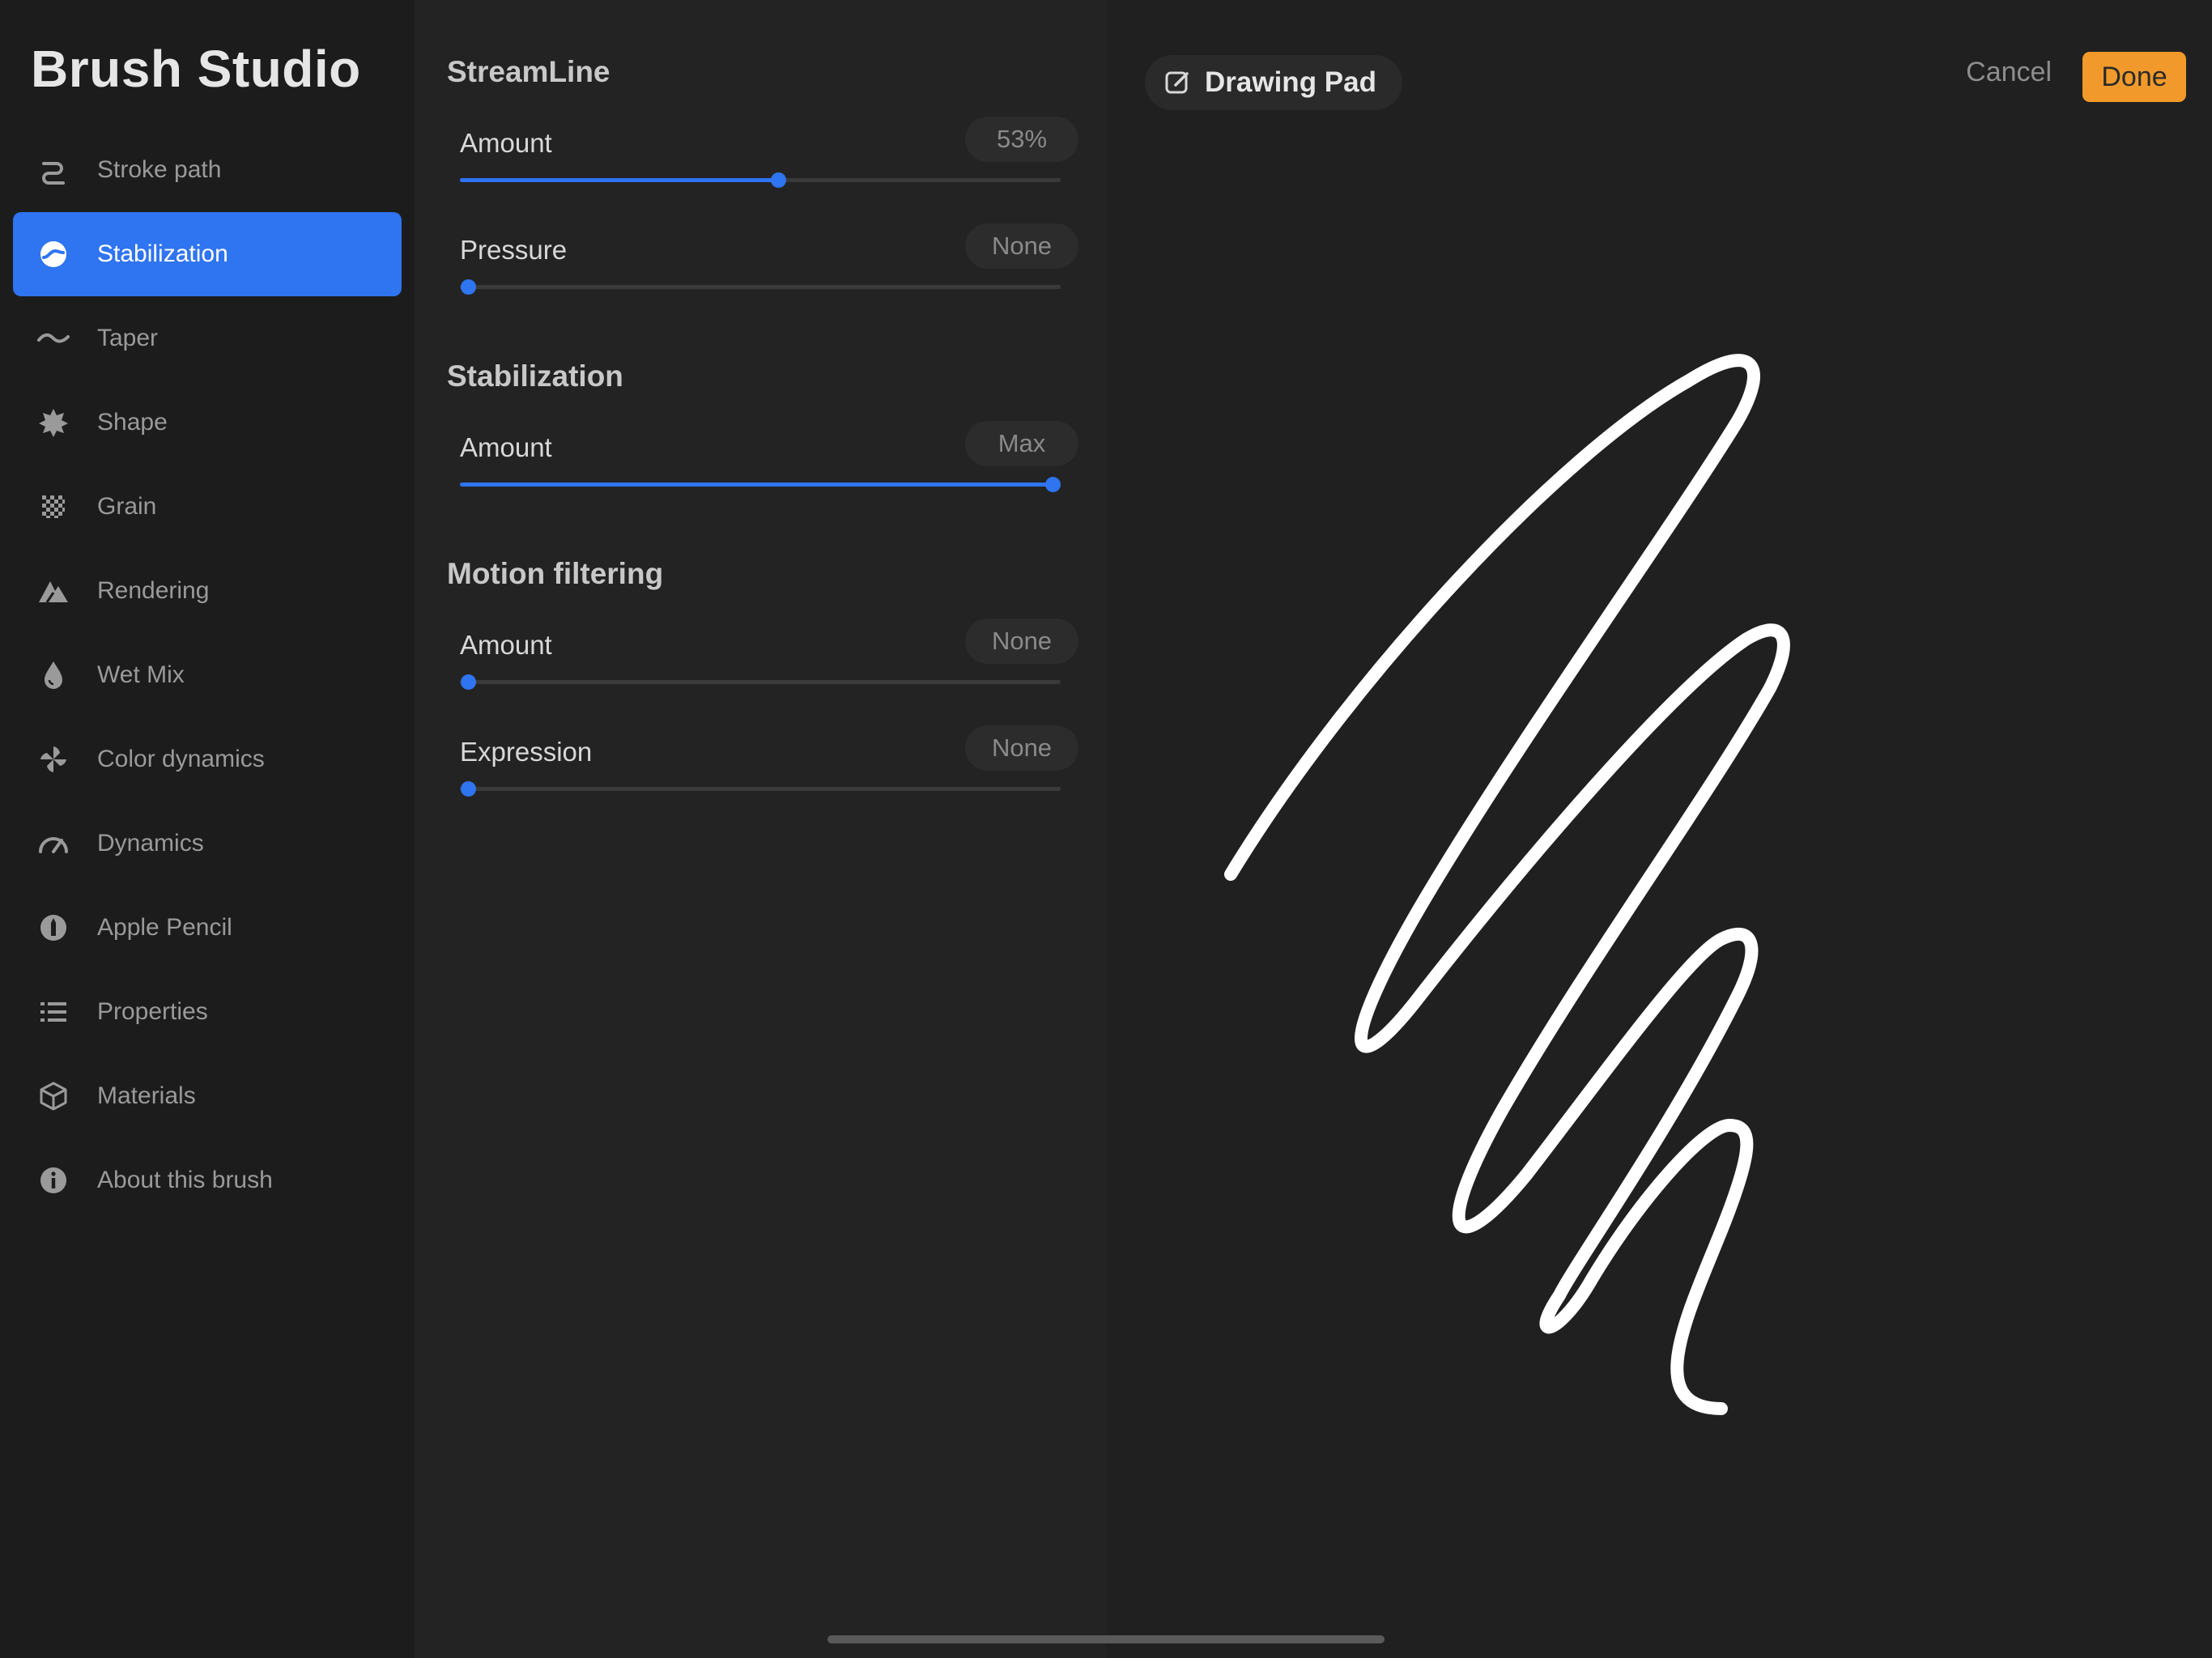 The width and height of the screenshot is (2212, 1658). Describe the element at coordinates (133, 422) in the screenshot. I see `sidebar-item-label: Shape` at that location.